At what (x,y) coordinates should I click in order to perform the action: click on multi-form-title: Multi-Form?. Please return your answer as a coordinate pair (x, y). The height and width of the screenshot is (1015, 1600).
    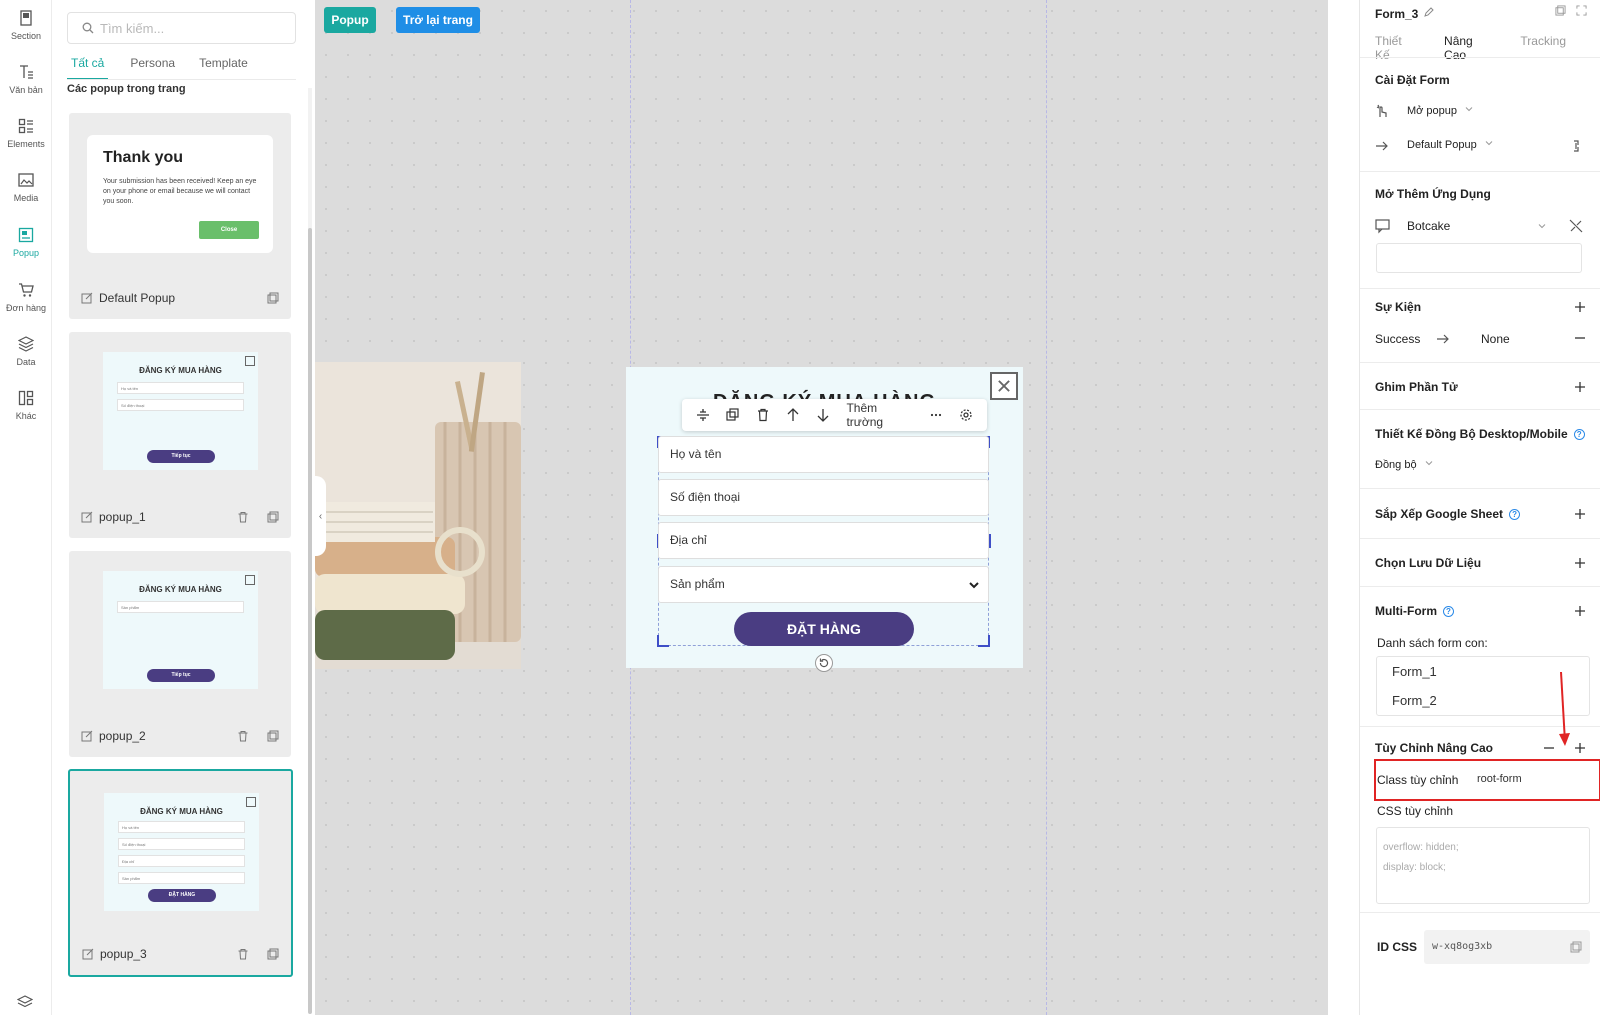
    Looking at the image, I should click on (1414, 611).